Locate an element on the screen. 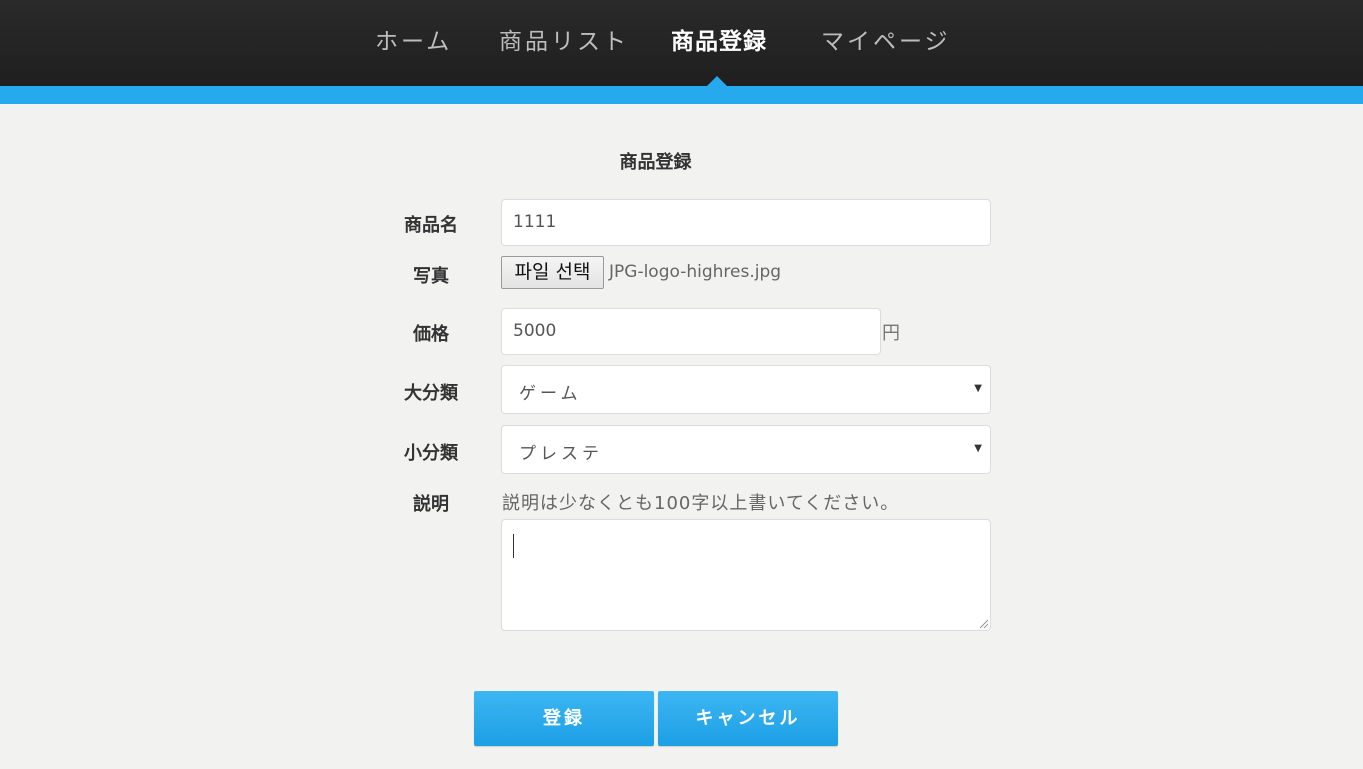 This screenshot has width=1363, height=769. cancel-button: キャンセル is located at coordinates (748, 718).